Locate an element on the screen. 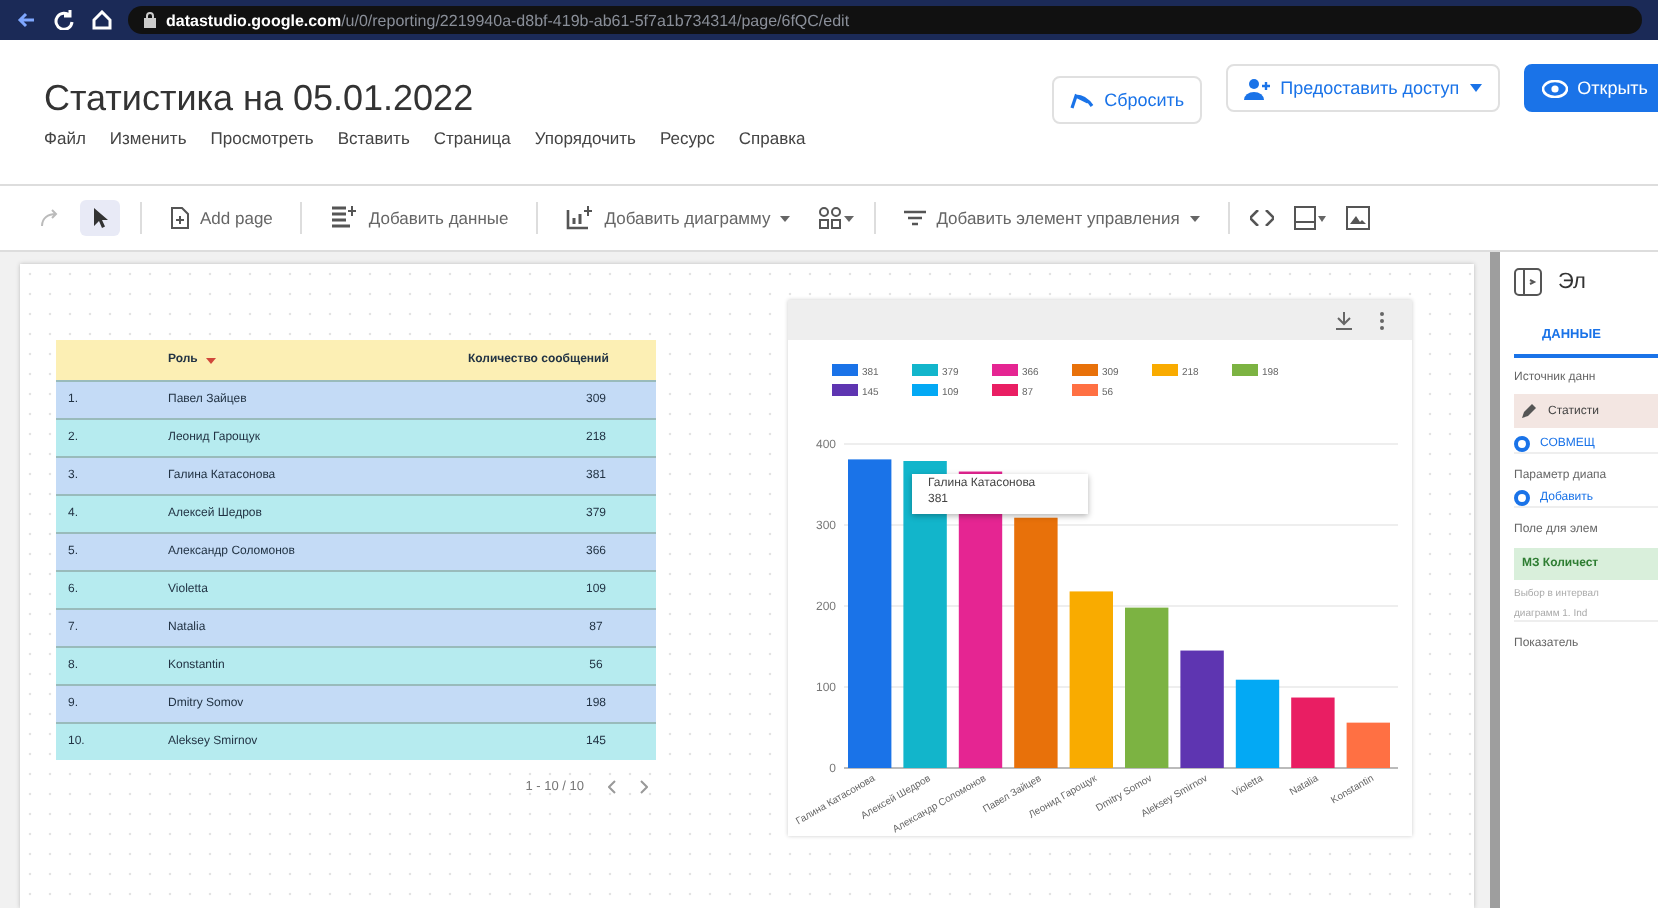 The height and width of the screenshot is (908, 1658). view-button: Открыть is located at coordinates (1590, 88).